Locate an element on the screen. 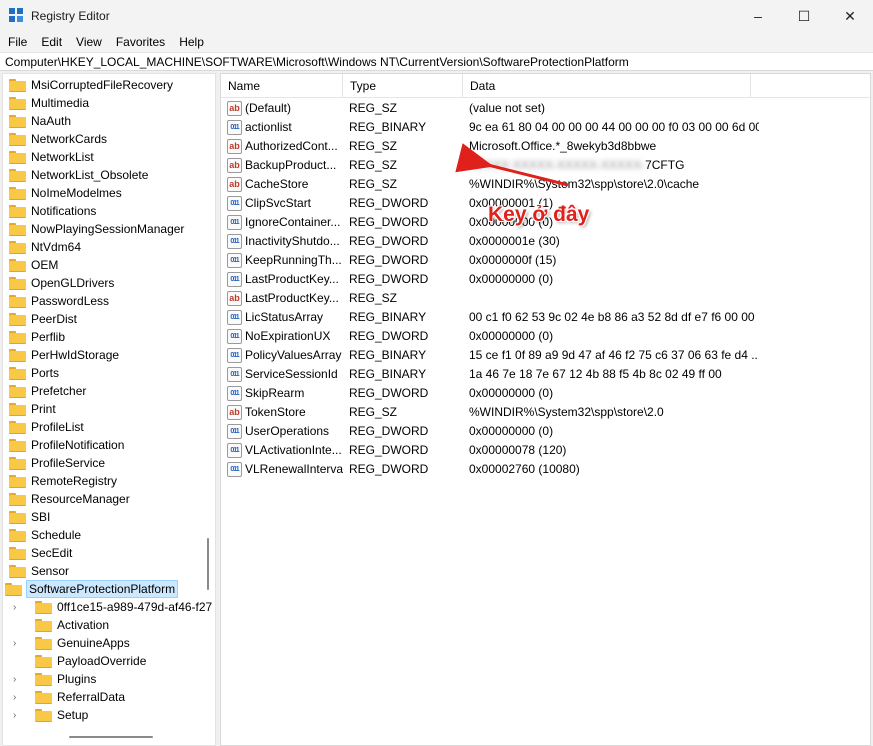 The height and width of the screenshot is (746, 873). menu-edit: Edit is located at coordinates (51, 42).